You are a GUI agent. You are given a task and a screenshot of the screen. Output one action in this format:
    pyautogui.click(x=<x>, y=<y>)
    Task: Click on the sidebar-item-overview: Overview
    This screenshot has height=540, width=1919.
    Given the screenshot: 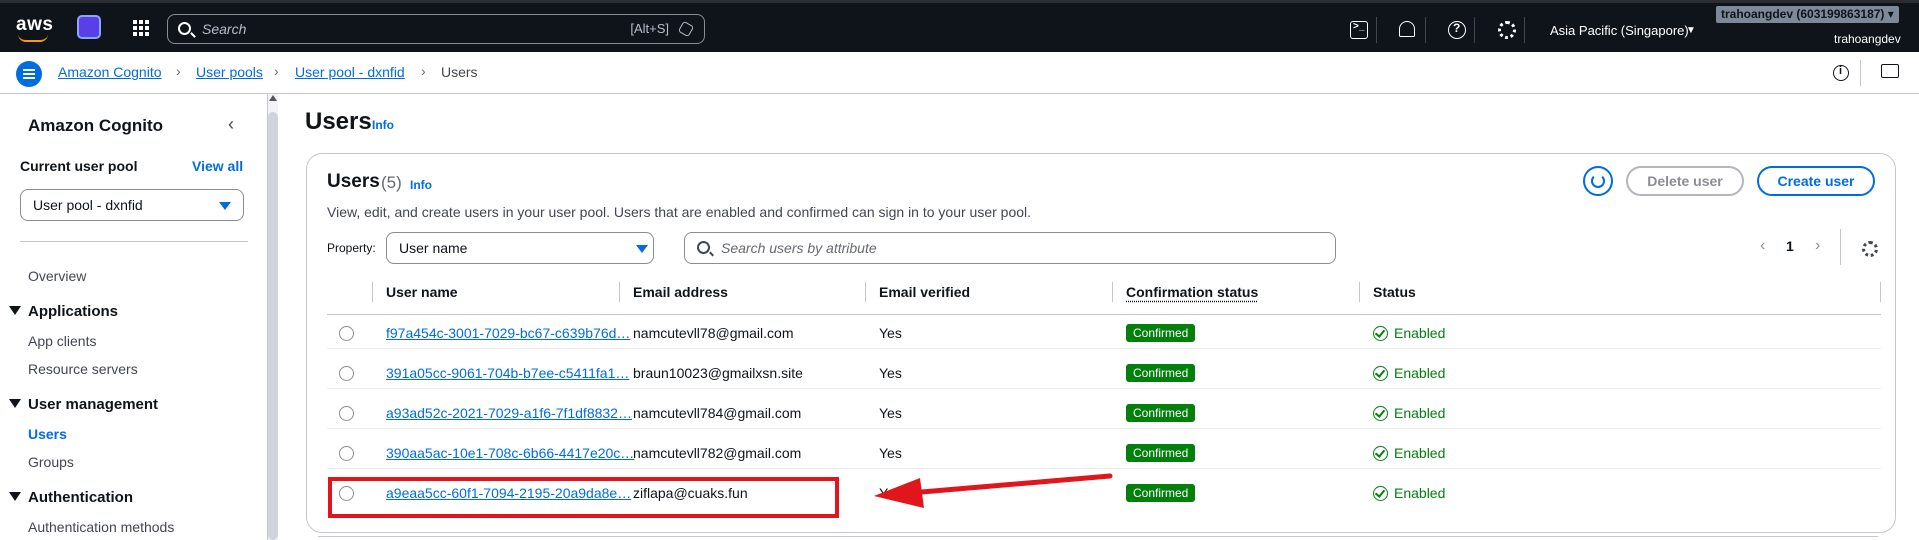 What is the action you would take?
    pyautogui.click(x=57, y=276)
    